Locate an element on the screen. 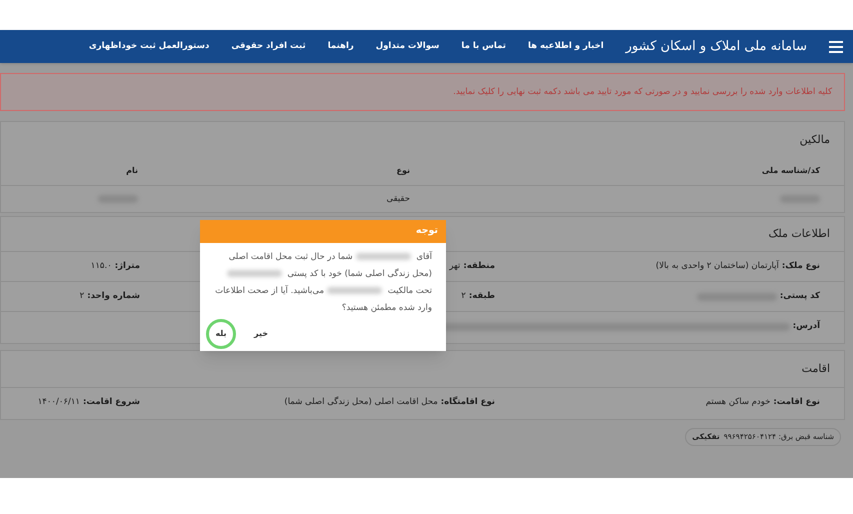  nav-link: راهنما is located at coordinates (341, 46).